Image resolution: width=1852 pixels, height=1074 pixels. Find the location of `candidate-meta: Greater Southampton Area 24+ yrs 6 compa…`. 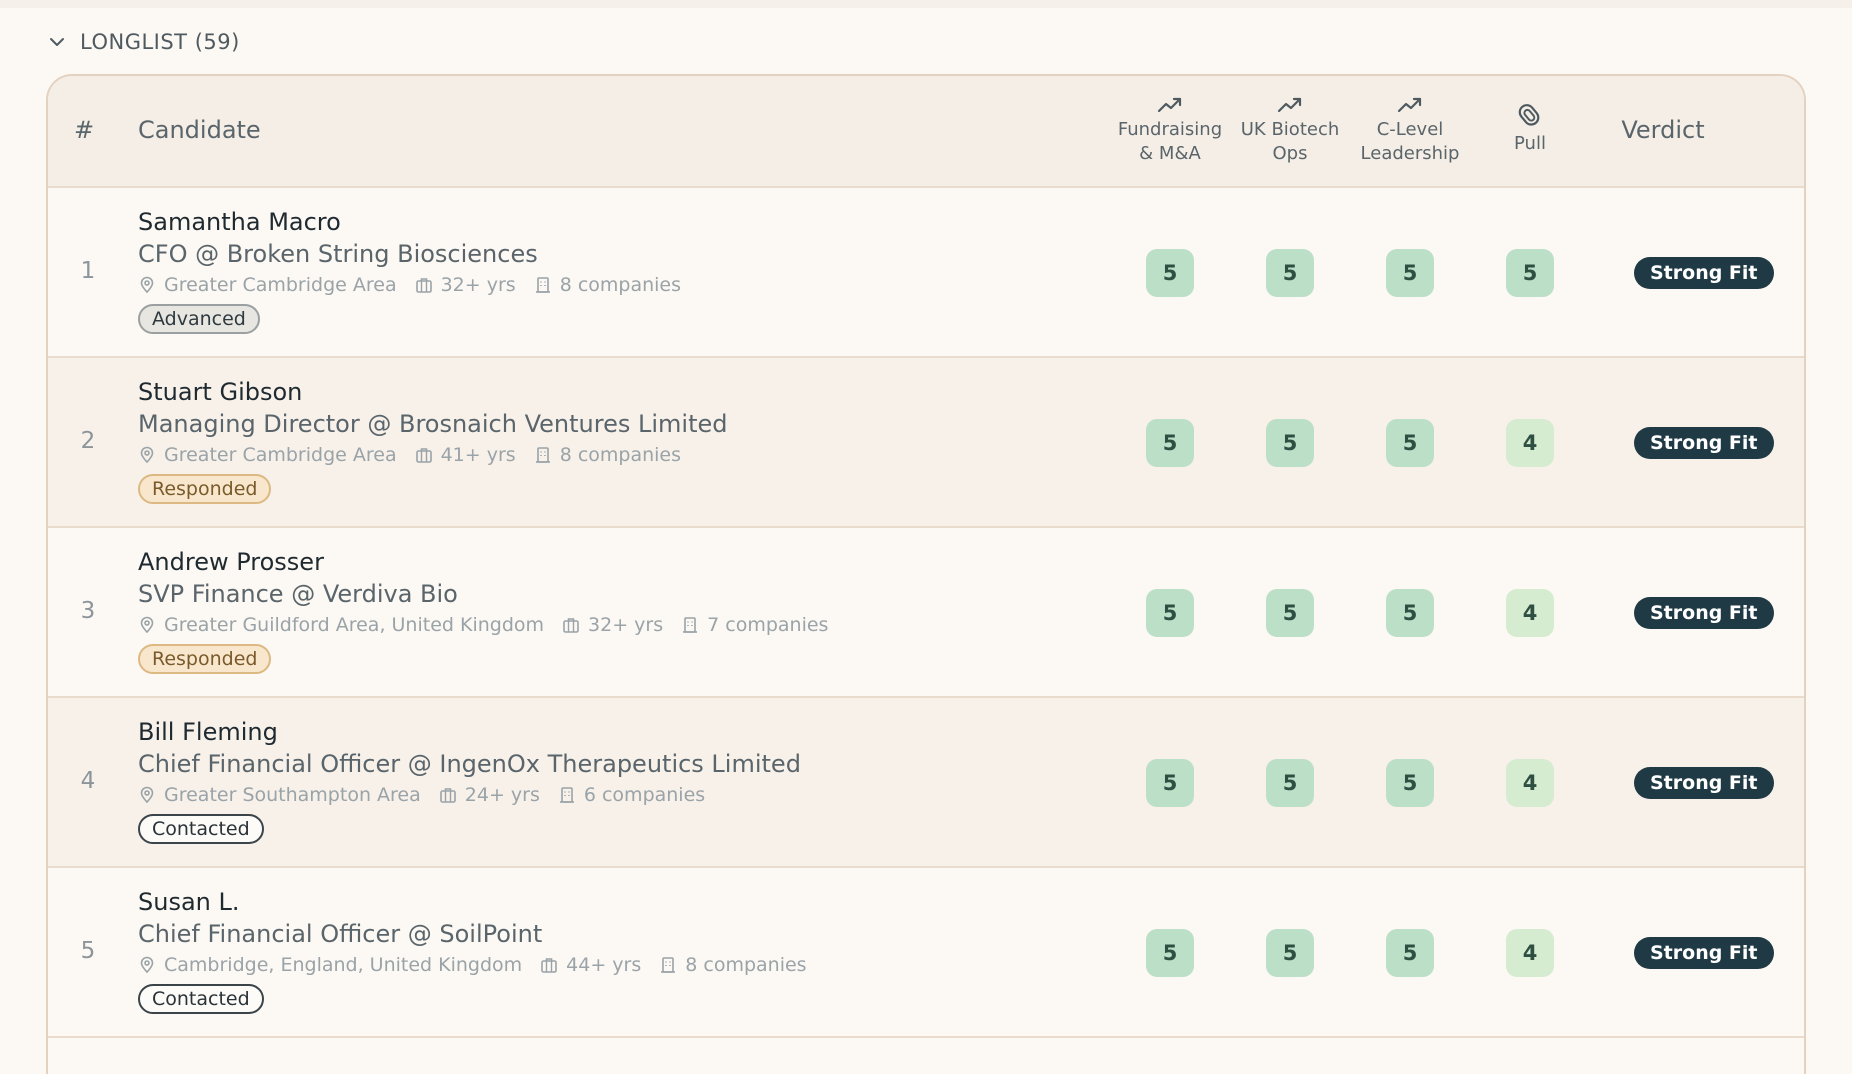

candidate-meta: Greater Southampton Area 24+ yrs 6 compa… is located at coordinates (430, 795).